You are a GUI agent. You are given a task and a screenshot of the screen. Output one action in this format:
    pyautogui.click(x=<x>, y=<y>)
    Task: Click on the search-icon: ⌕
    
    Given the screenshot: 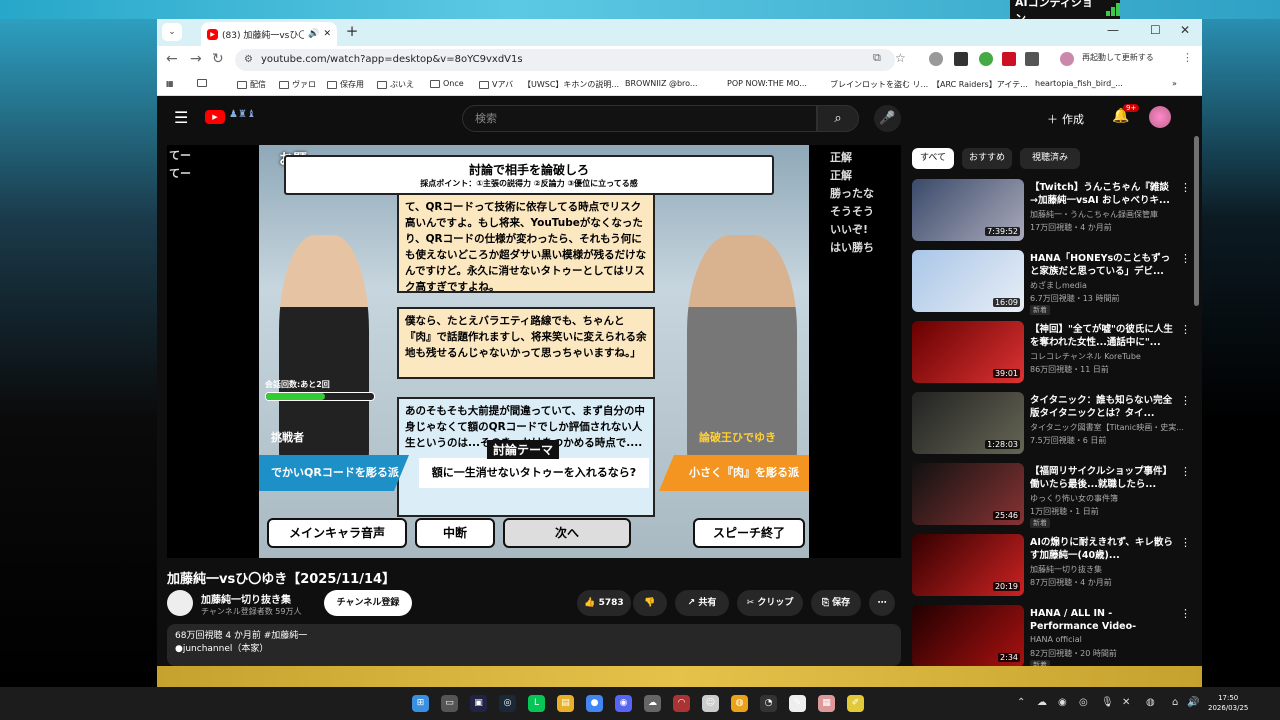 What is the action you would take?
    pyautogui.click(x=838, y=118)
    